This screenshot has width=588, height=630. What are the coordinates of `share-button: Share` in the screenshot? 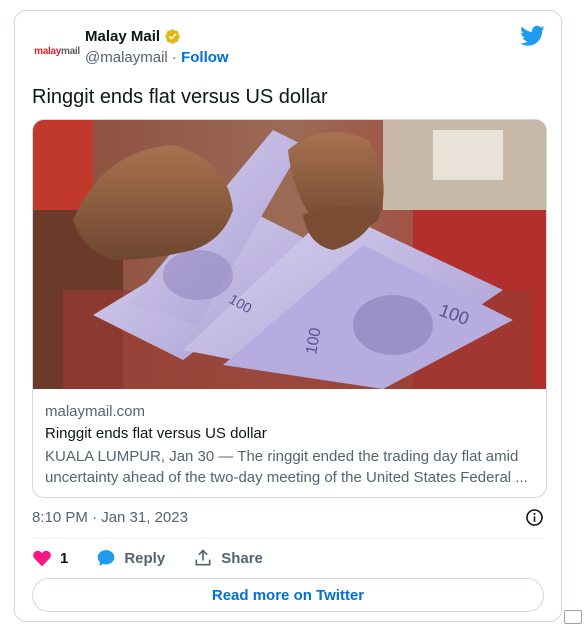 It's located at (228, 558).